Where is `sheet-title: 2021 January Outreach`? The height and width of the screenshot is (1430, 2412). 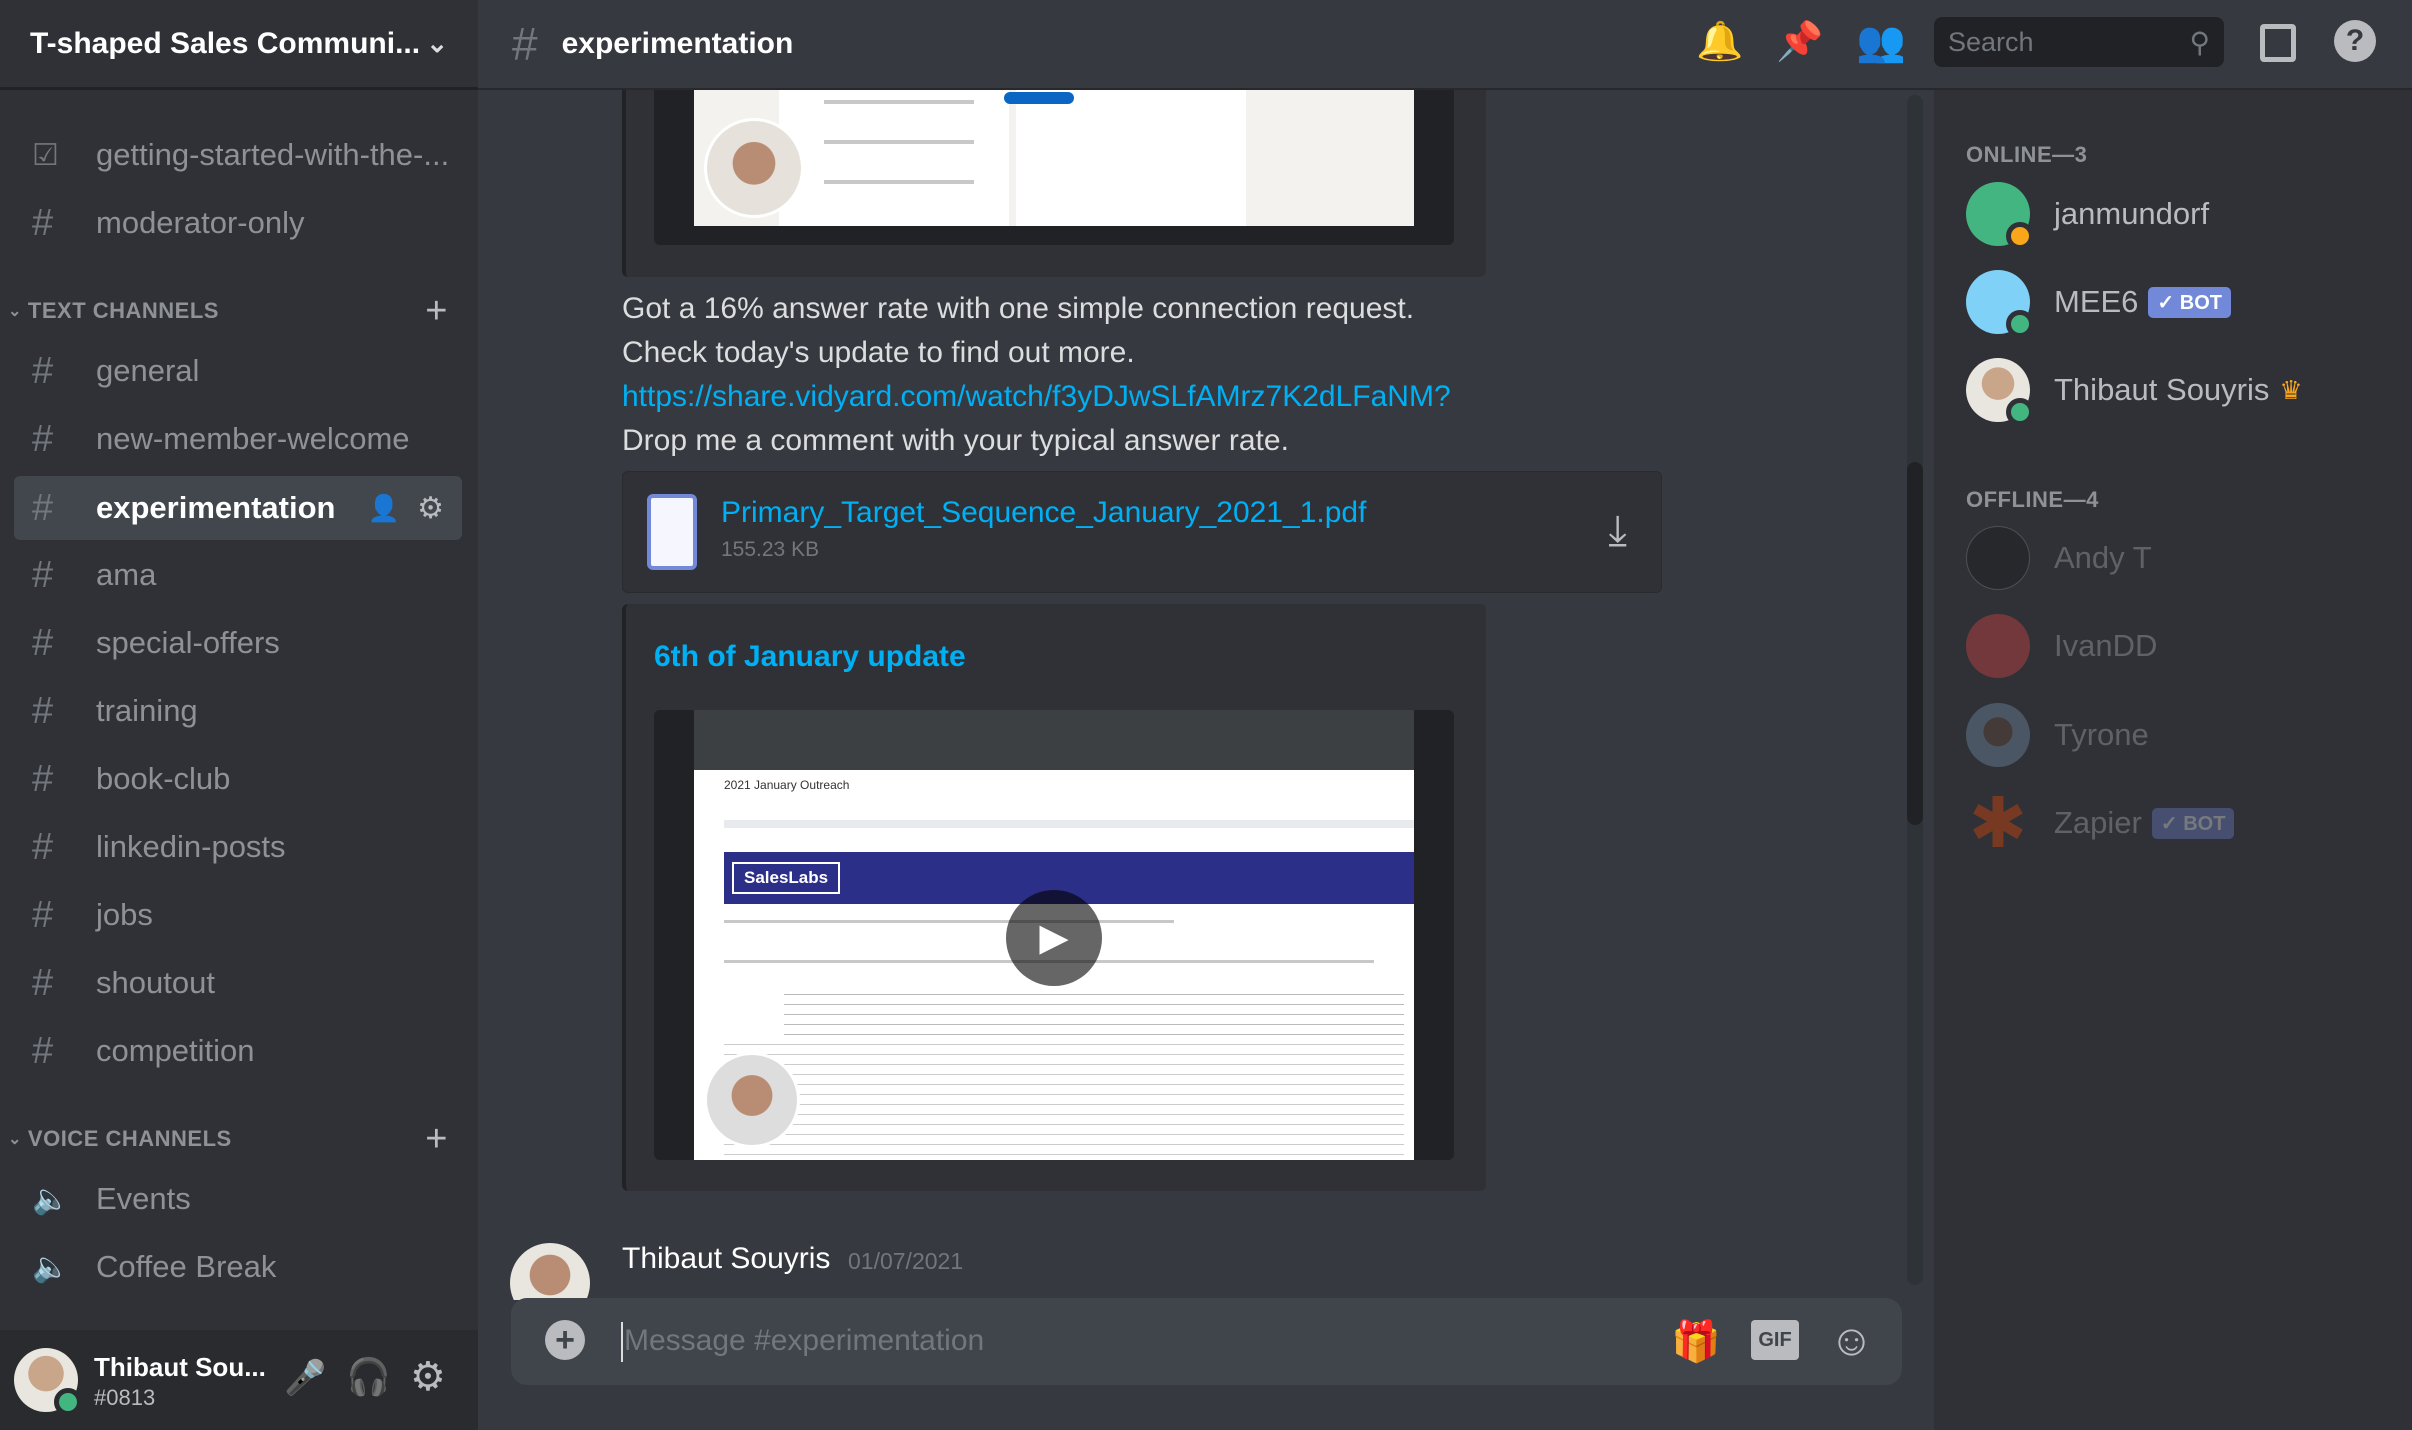
sheet-title: 2021 January Outreach is located at coordinates (787, 785).